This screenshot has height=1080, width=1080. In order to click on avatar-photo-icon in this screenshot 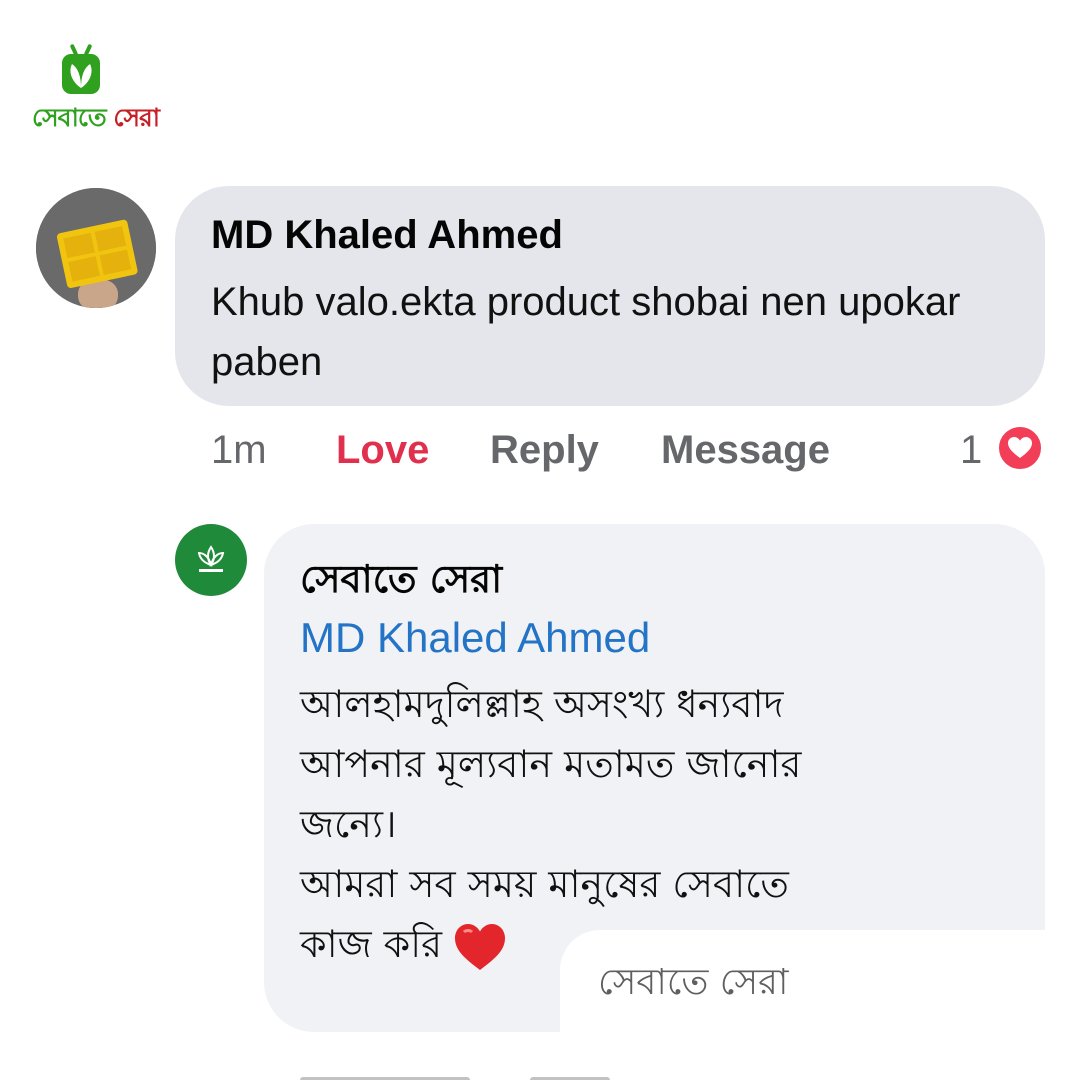, I will do `click(96, 248)`.